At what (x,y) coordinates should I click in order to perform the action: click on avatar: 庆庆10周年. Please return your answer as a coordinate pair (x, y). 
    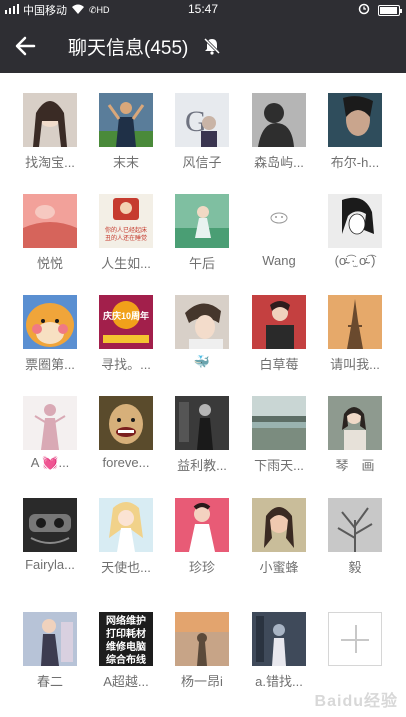
    Looking at the image, I should click on (126, 322).